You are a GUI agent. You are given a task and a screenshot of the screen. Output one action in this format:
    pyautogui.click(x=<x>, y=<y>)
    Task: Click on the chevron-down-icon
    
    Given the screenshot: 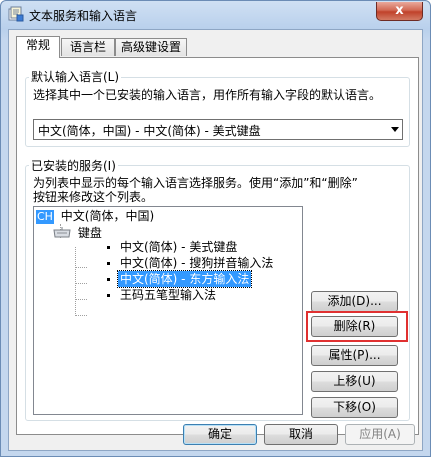 What is the action you would take?
    pyautogui.click(x=395, y=129)
    